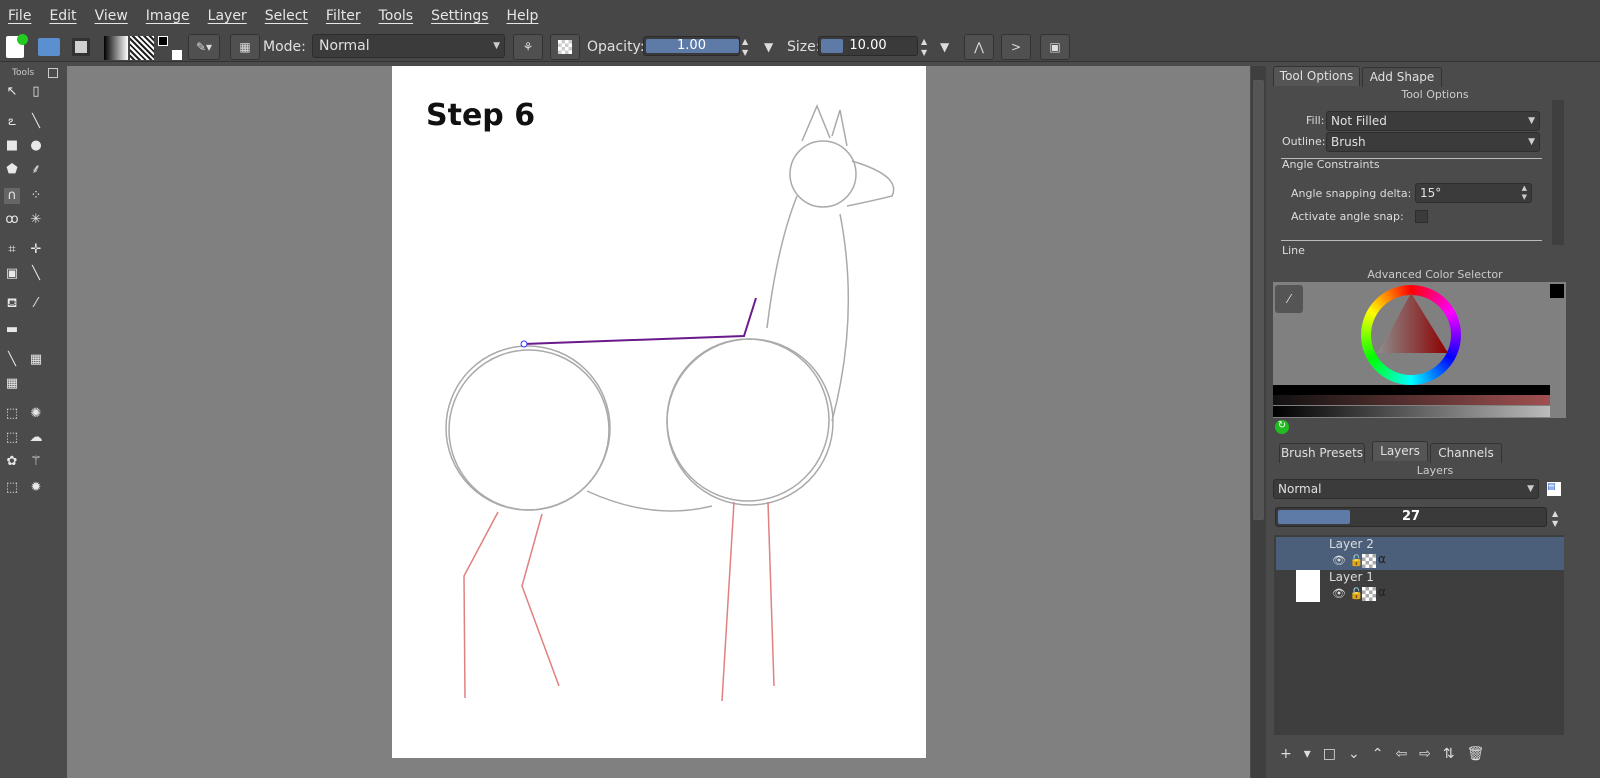 The width and height of the screenshot is (1600, 778). I want to click on polygon-tool-icon: ⬟, so click(12, 170).